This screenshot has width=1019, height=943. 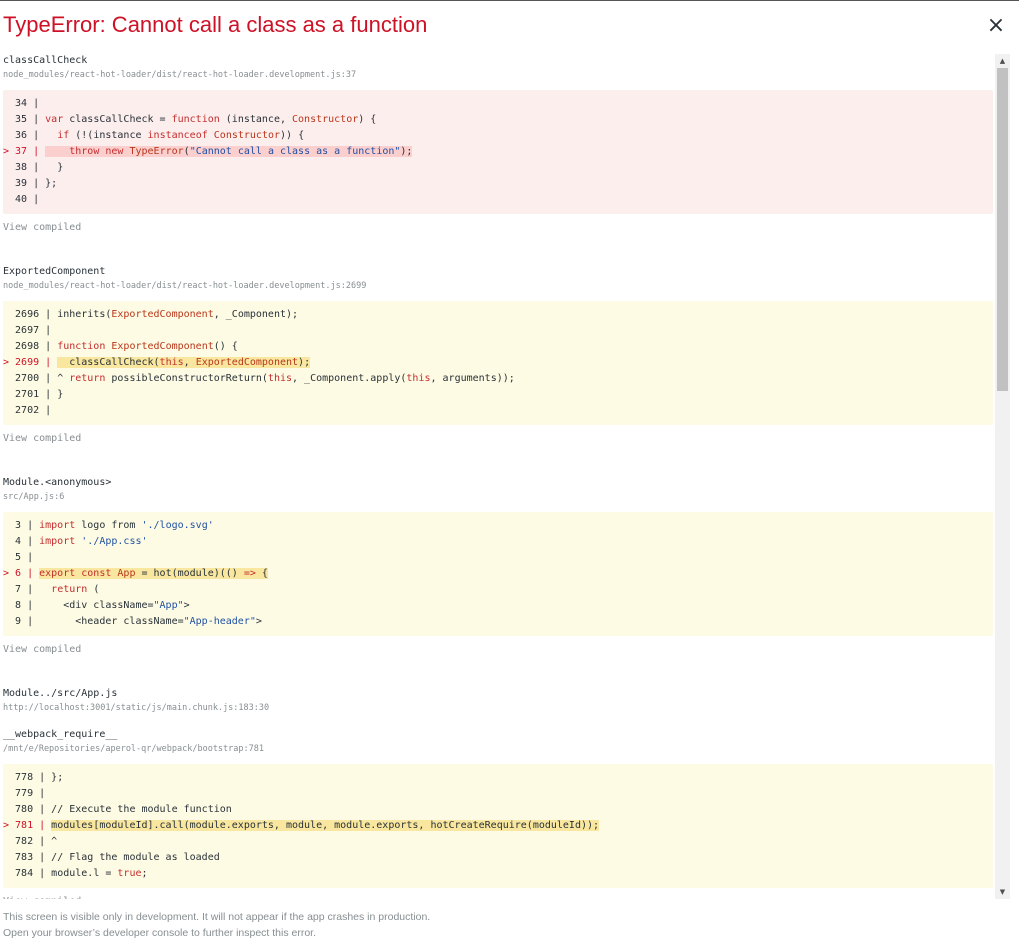 I want to click on code-token: ) {, so click(x=367, y=119).